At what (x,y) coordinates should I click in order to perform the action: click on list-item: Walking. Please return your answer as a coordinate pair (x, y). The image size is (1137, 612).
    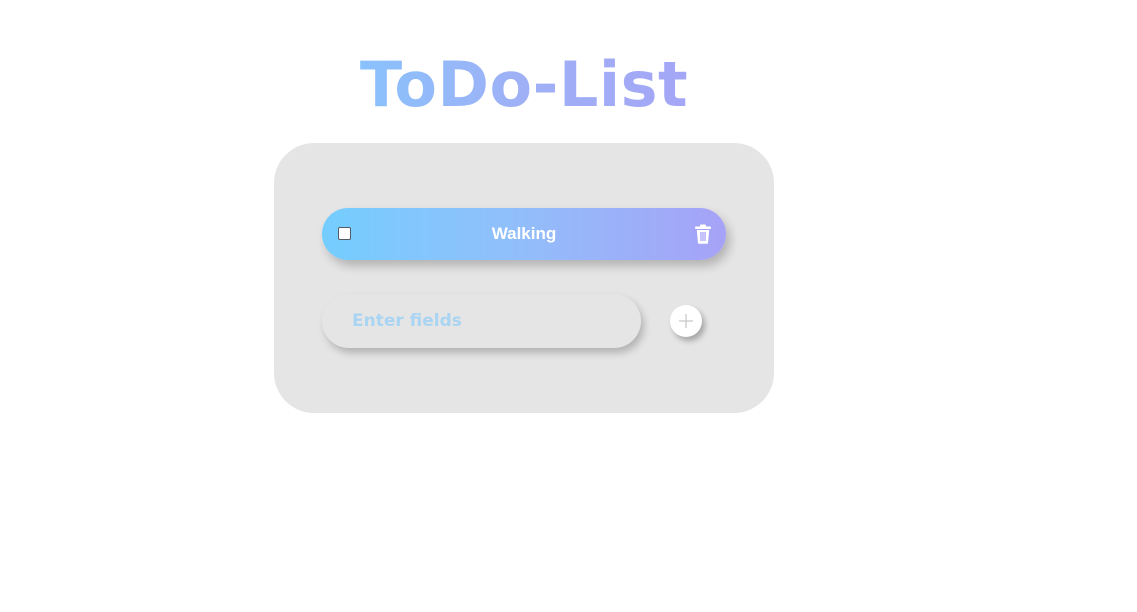
    Looking at the image, I should click on (524, 234).